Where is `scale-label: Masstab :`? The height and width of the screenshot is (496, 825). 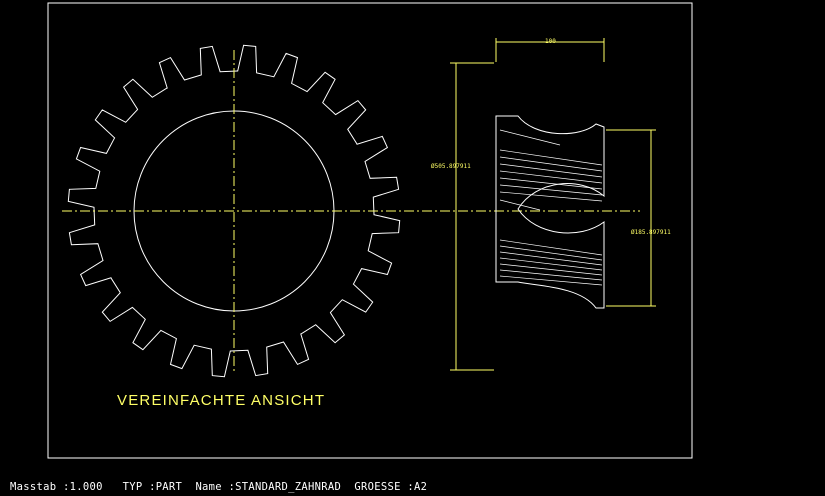 scale-label: Masstab : is located at coordinates (40, 487).